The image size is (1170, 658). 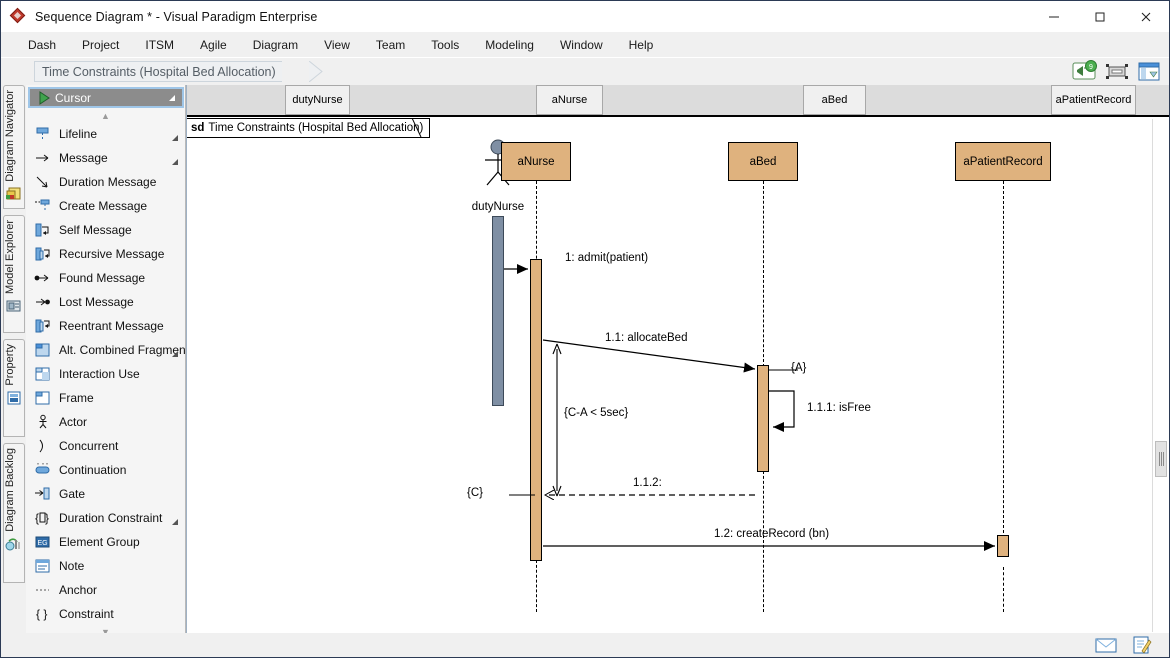 I want to click on ruler-cell-anurse: aNurse, so click(x=569, y=100).